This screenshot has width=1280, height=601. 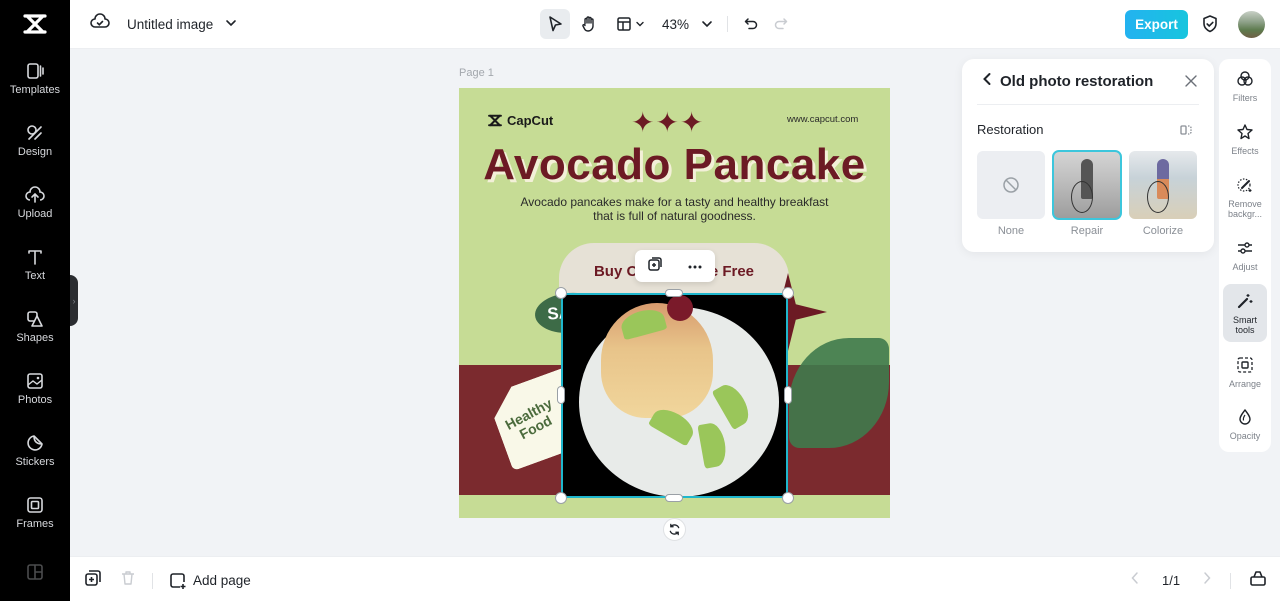 I want to click on photo-hoop, so click(x=1158, y=197).